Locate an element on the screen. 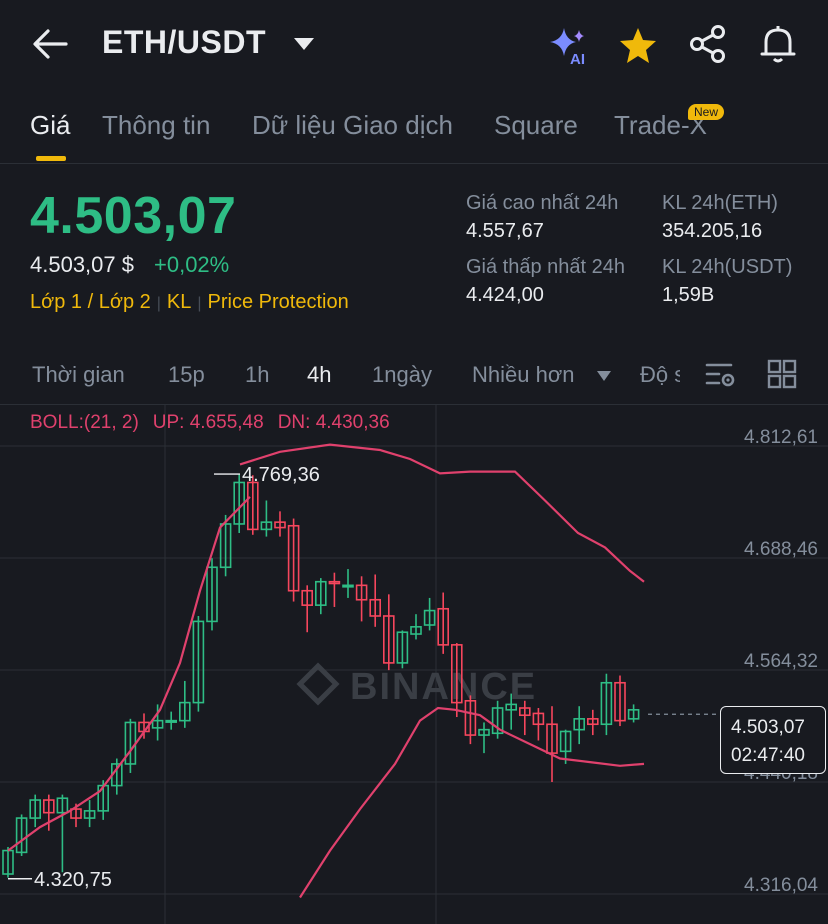 The image size is (828, 924). ai-sparkle-icon: AI is located at coordinates (568, 45).